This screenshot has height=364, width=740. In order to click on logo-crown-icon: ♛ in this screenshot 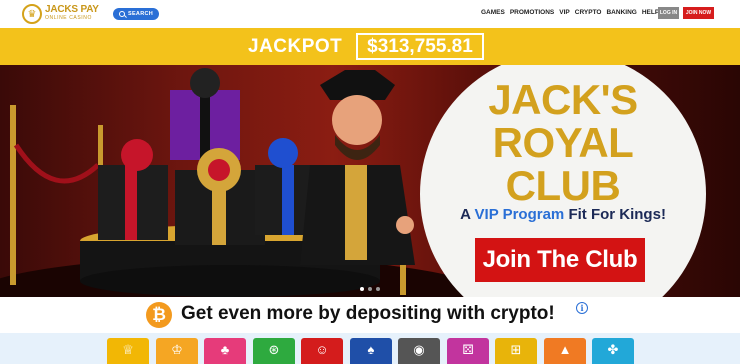, I will do `click(32, 14)`.